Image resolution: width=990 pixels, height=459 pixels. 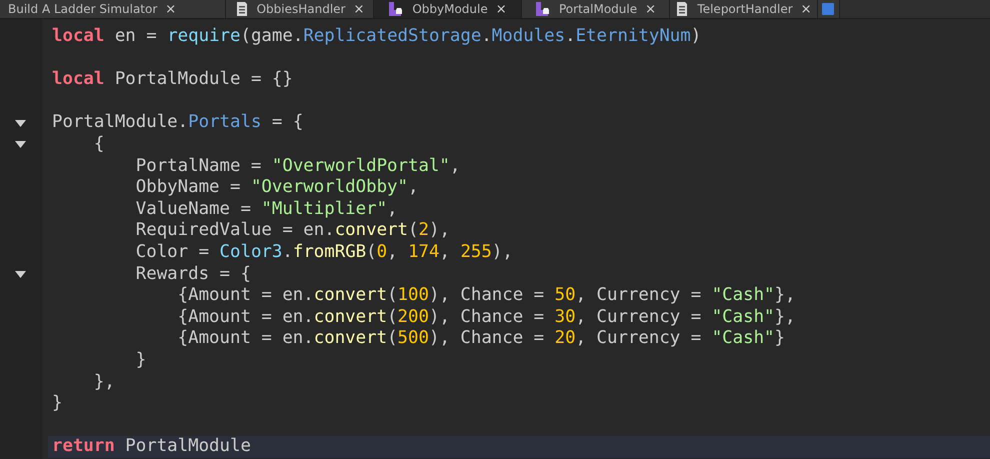 I want to click on editor-tab: TeleportHandler ×, so click(x=744, y=9).